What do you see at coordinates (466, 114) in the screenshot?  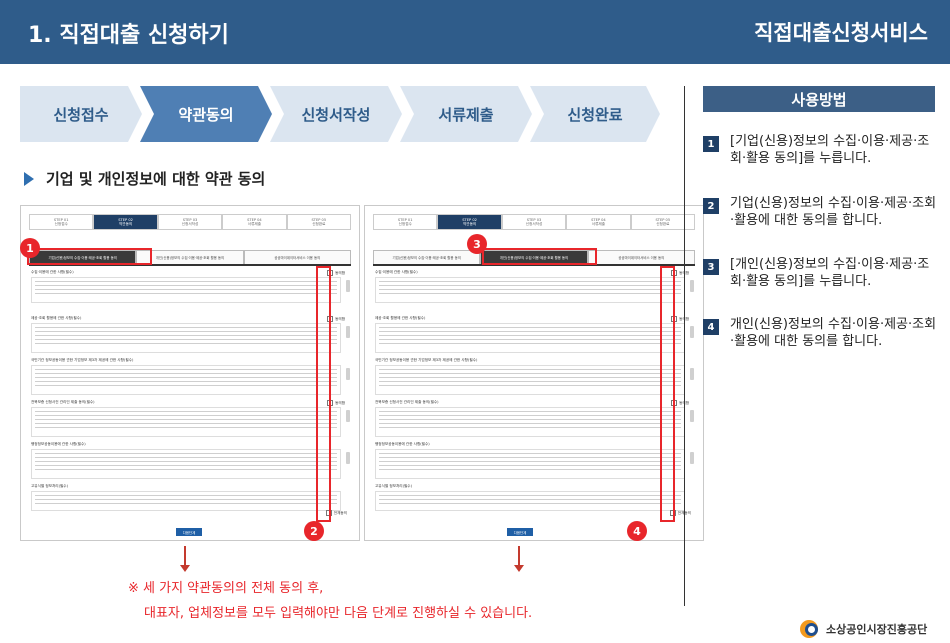 I see `step-documents: 서류제출` at bounding box center [466, 114].